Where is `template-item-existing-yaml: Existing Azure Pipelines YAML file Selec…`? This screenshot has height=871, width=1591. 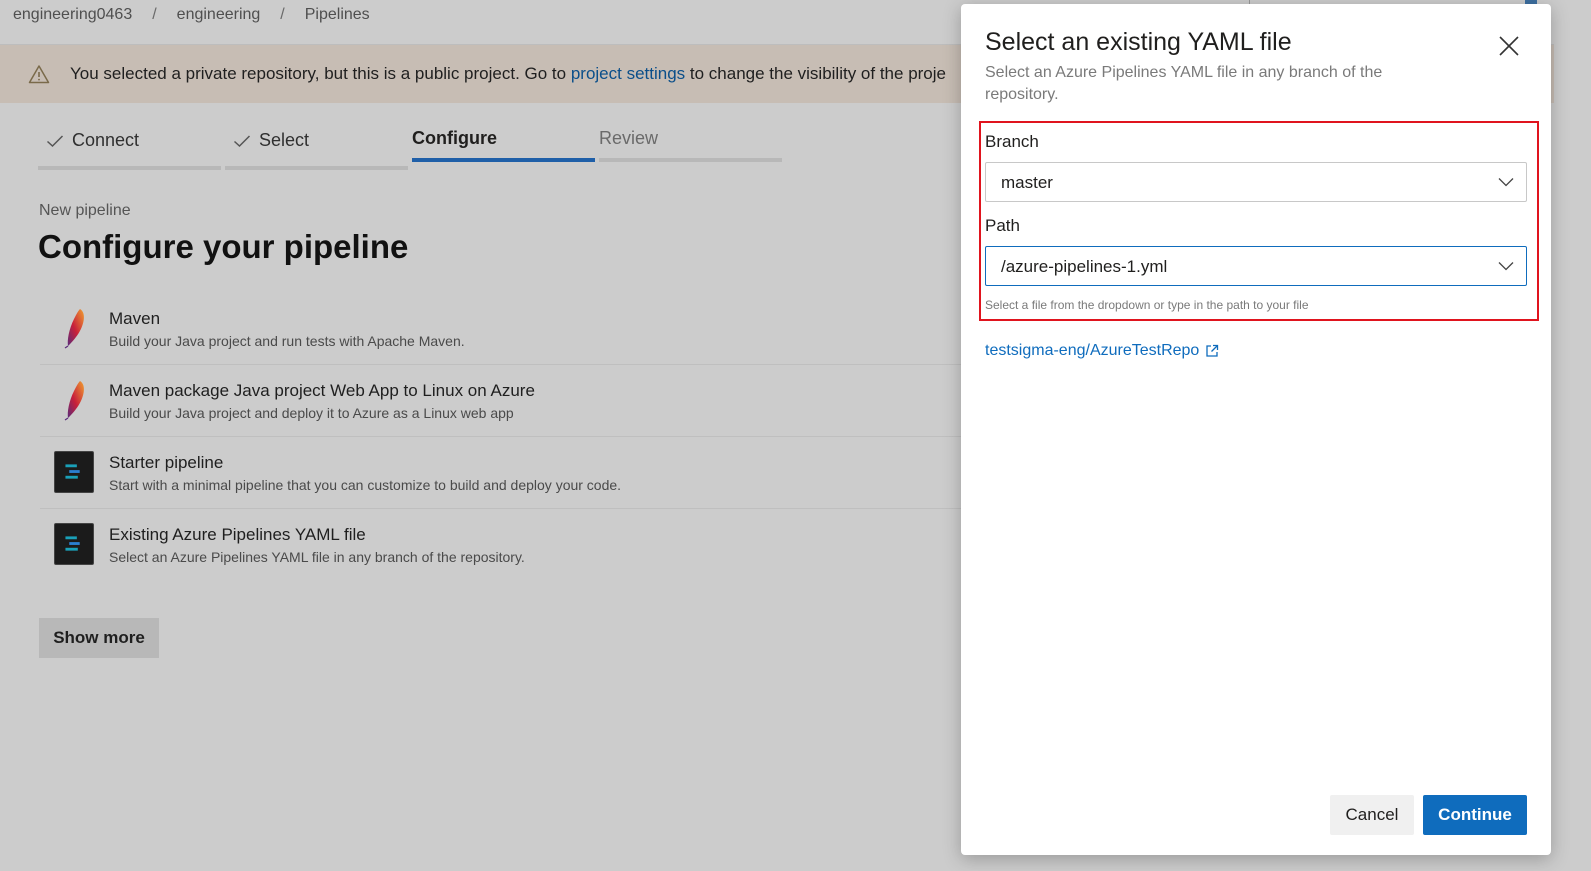 template-item-existing-yaml: Existing Azure Pipelines YAML file Selec… is located at coordinates (510, 545).